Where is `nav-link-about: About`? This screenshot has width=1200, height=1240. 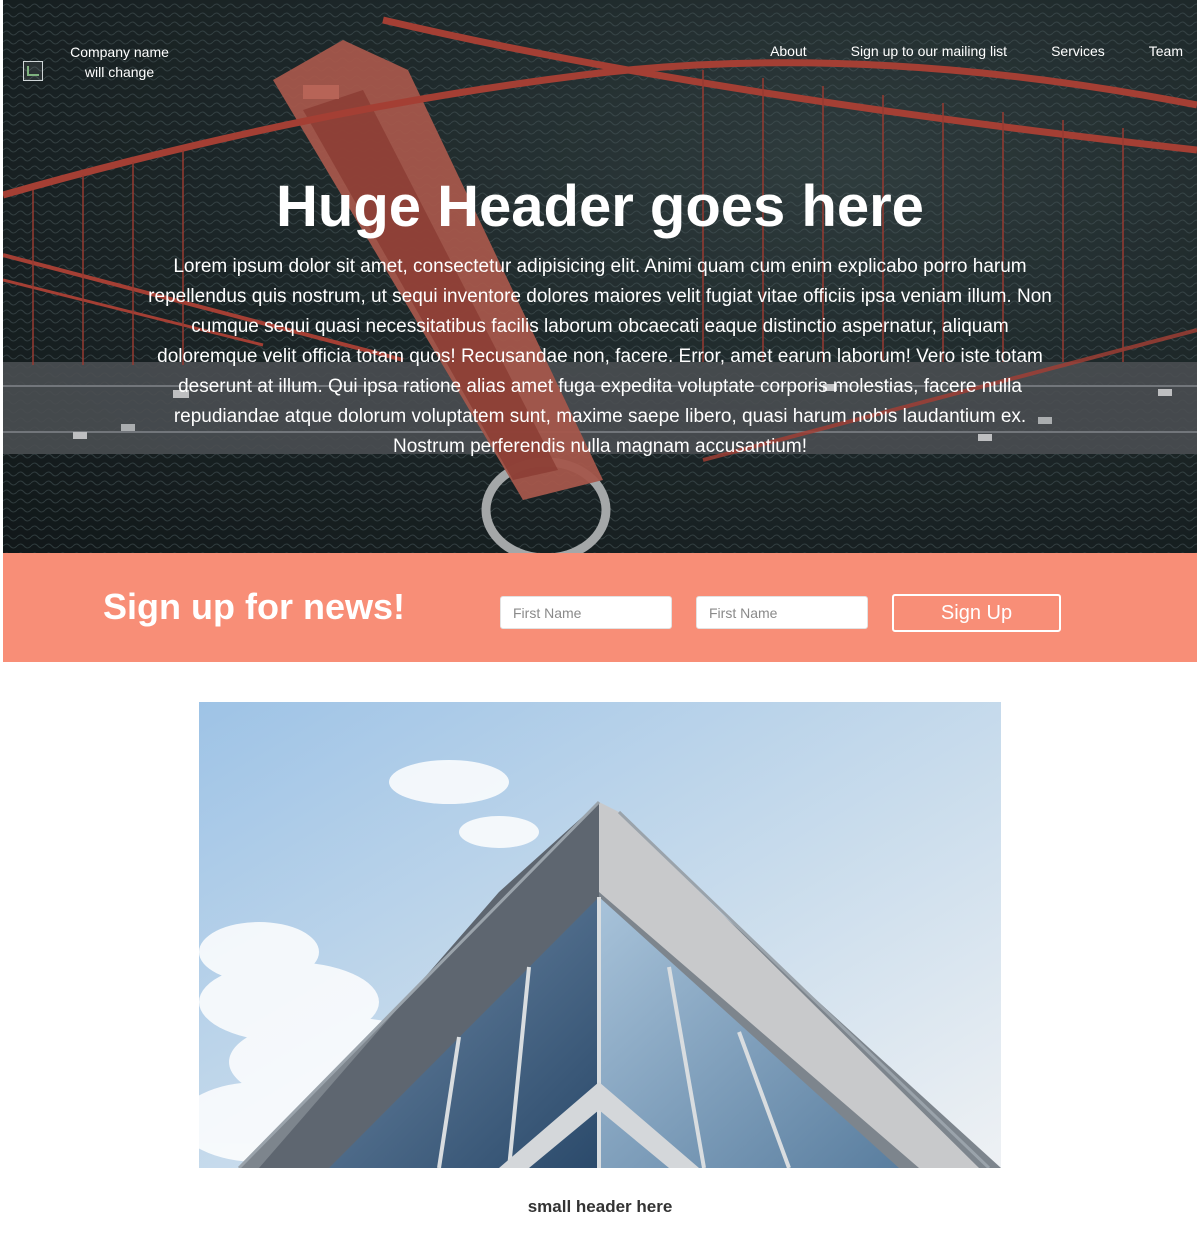 nav-link-about: About is located at coordinates (788, 51).